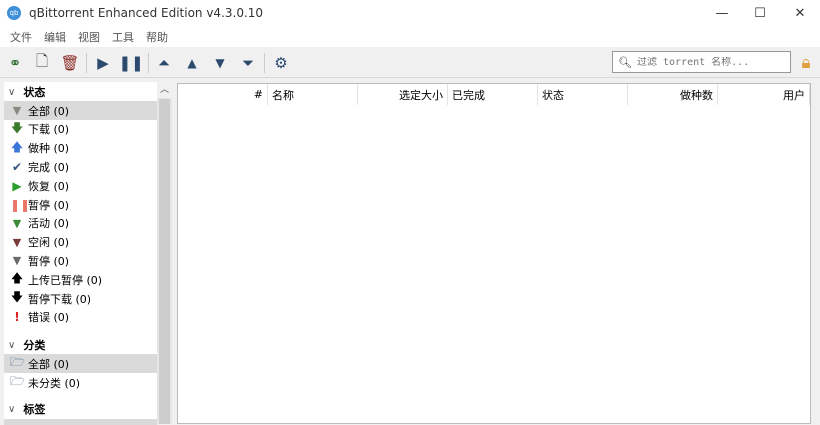  I want to click on status-filter-item: ▼ 暂停 (0), so click(80, 260).